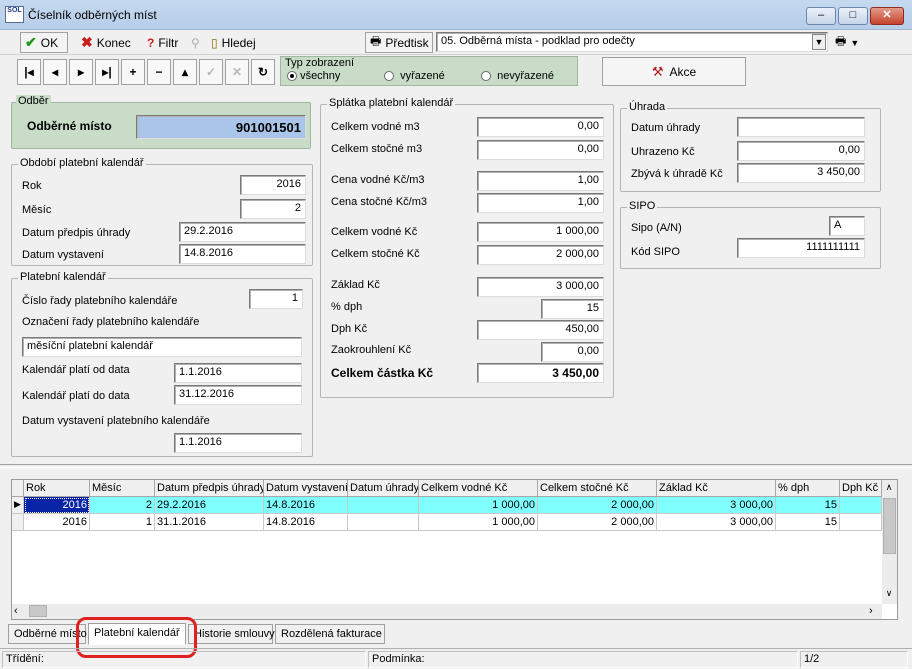 The image size is (912, 669). Describe the element at coordinates (540, 373) in the screenshot. I see `celkem-castka-field: 3 450,00` at that location.